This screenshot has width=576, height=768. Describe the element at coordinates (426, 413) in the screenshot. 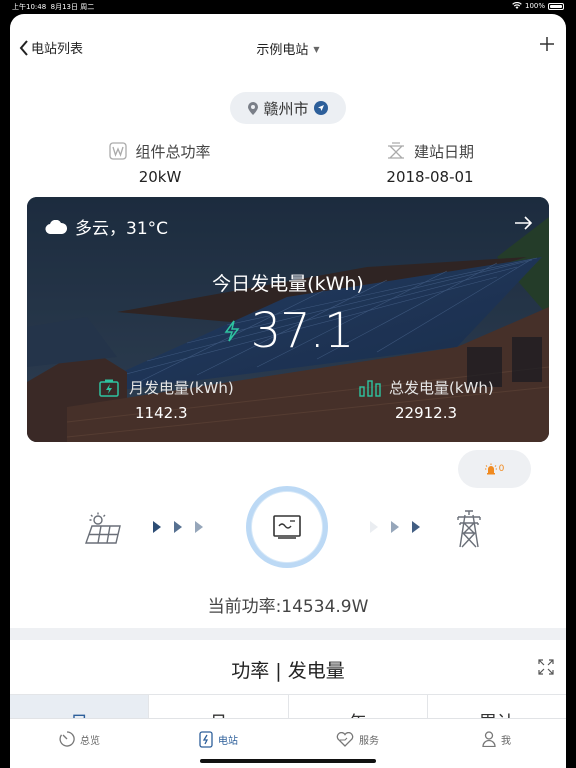

I see `total-energy-value: 22912.3` at that location.